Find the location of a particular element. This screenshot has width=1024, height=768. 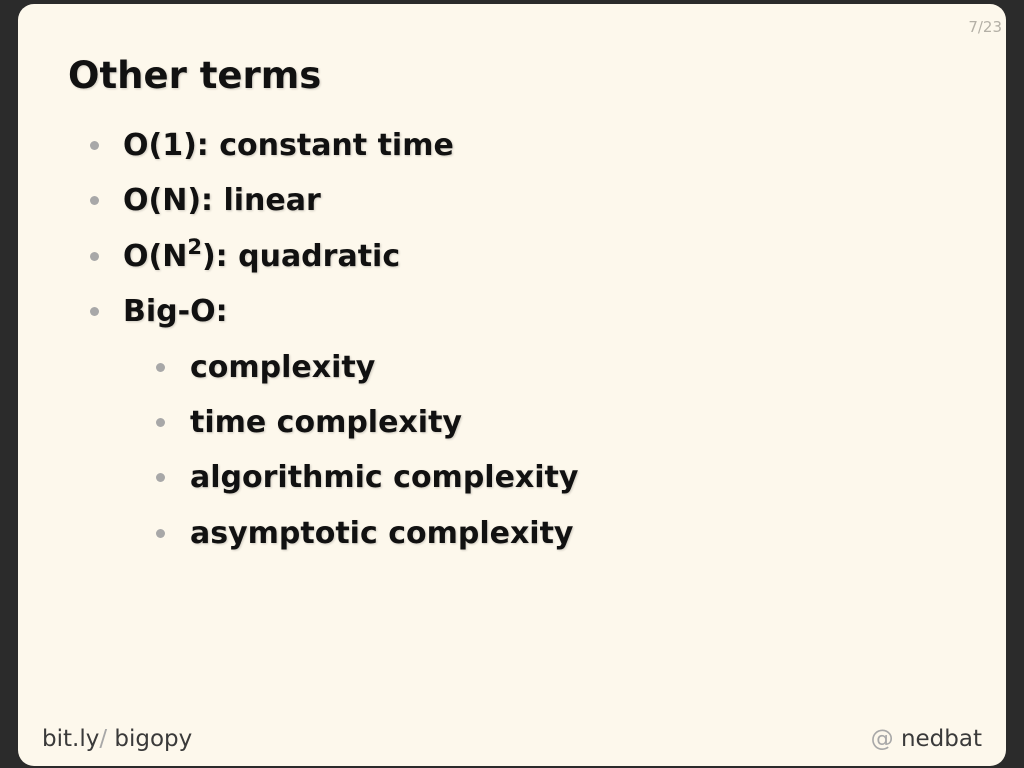

page-number: 7/23 is located at coordinates (985, 27).